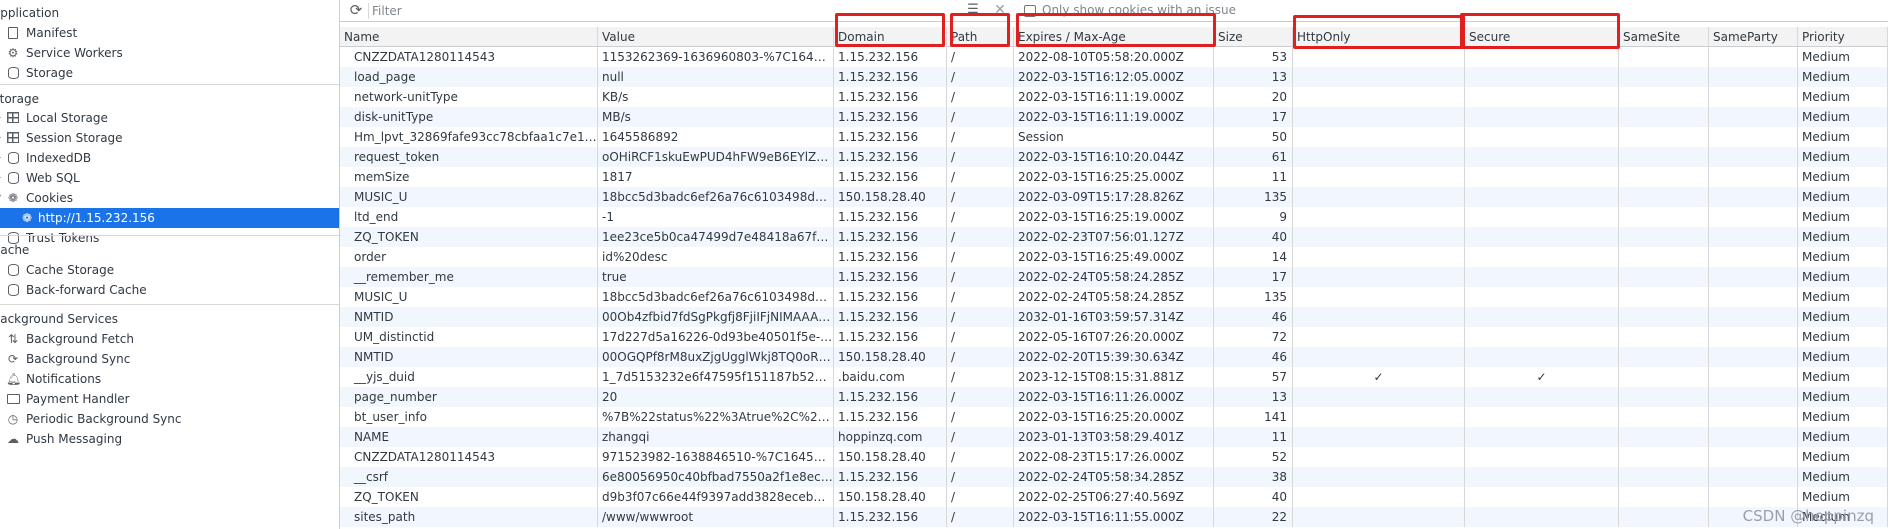 The height and width of the screenshot is (529, 1888). Describe the element at coordinates (356, 10) in the screenshot. I see `refresh-icon: ⟳` at that location.